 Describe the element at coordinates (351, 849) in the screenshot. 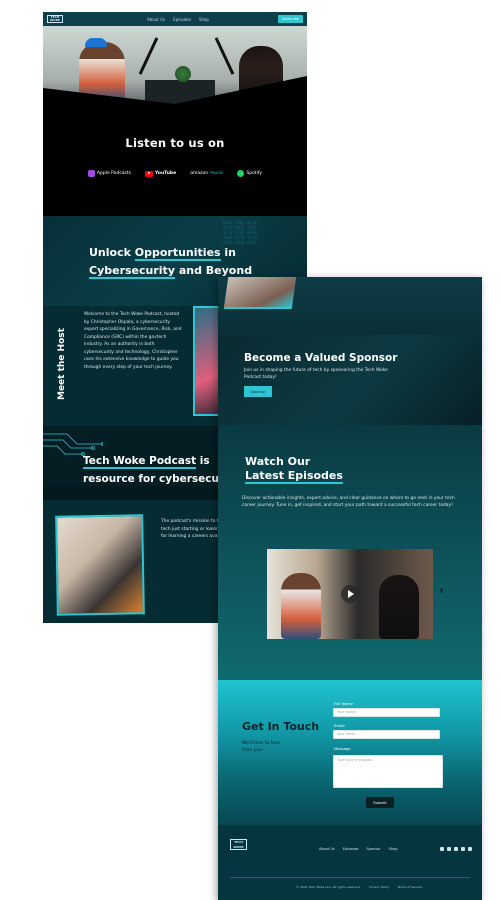

I see `footer-link-episodes: Episodes` at that location.